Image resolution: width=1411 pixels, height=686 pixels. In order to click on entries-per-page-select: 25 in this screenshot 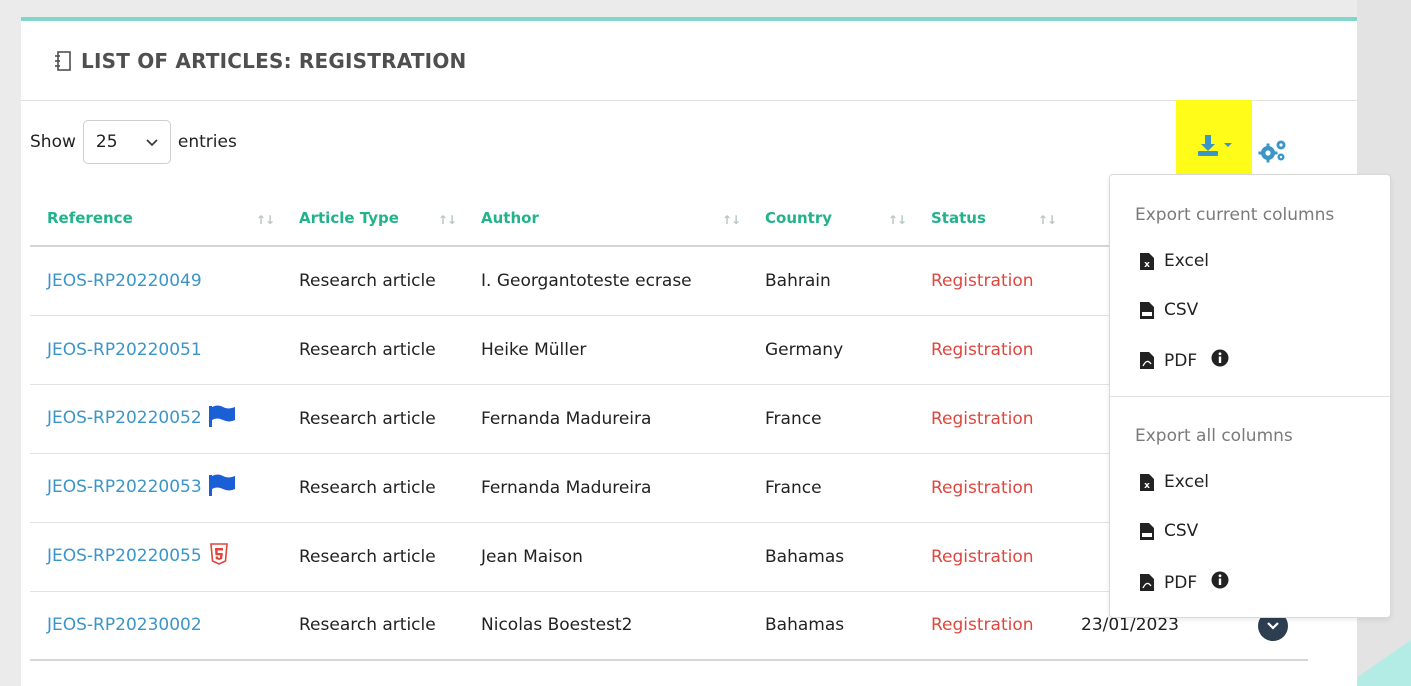, I will do `click(126, 142)`.